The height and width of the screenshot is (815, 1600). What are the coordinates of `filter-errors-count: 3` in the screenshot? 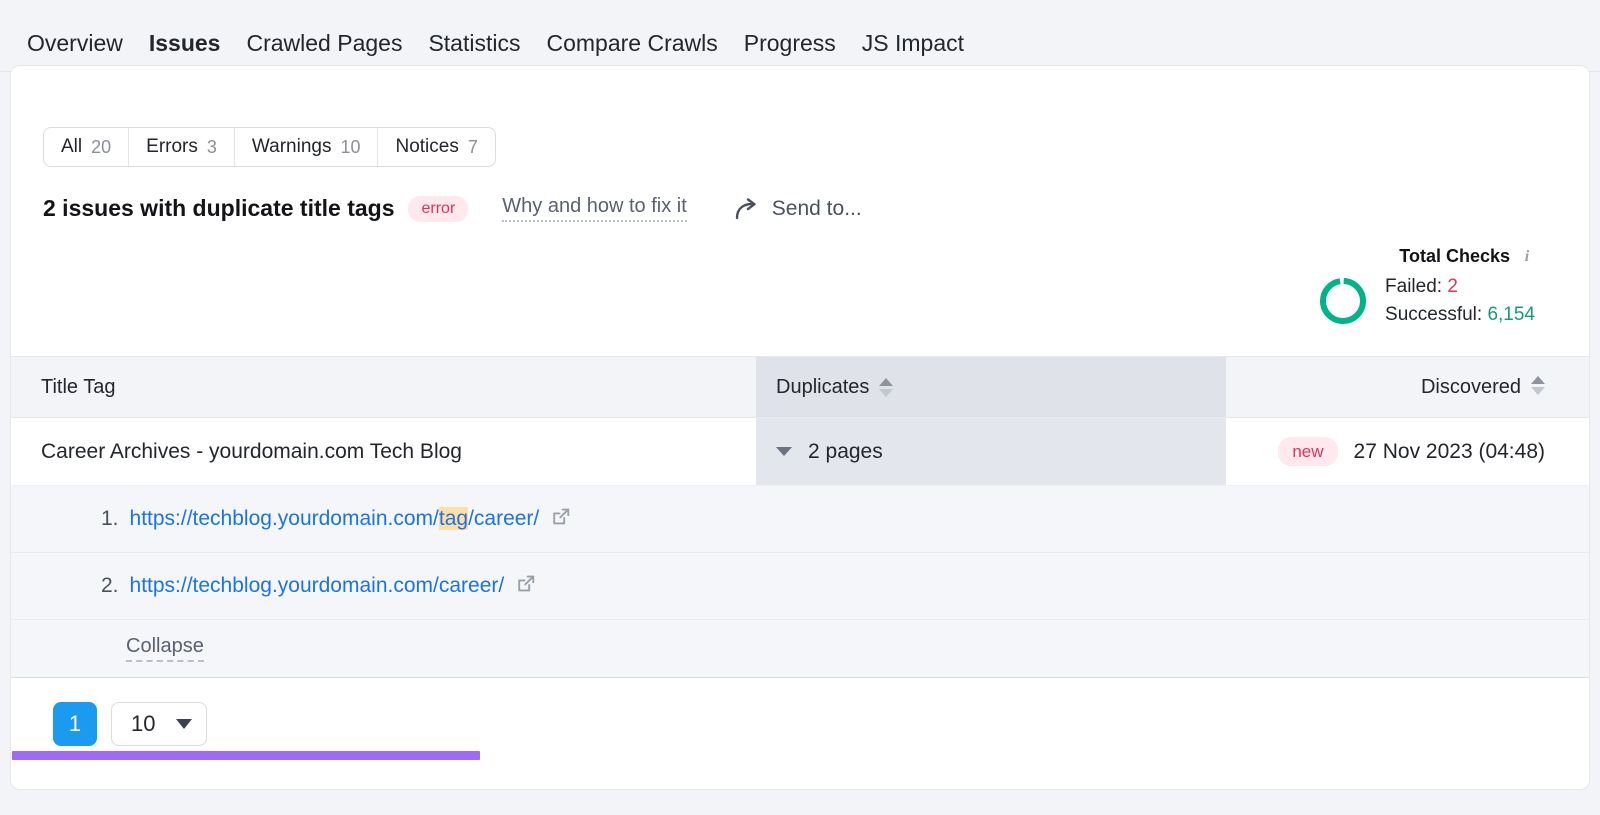 It's located at (211, 146).